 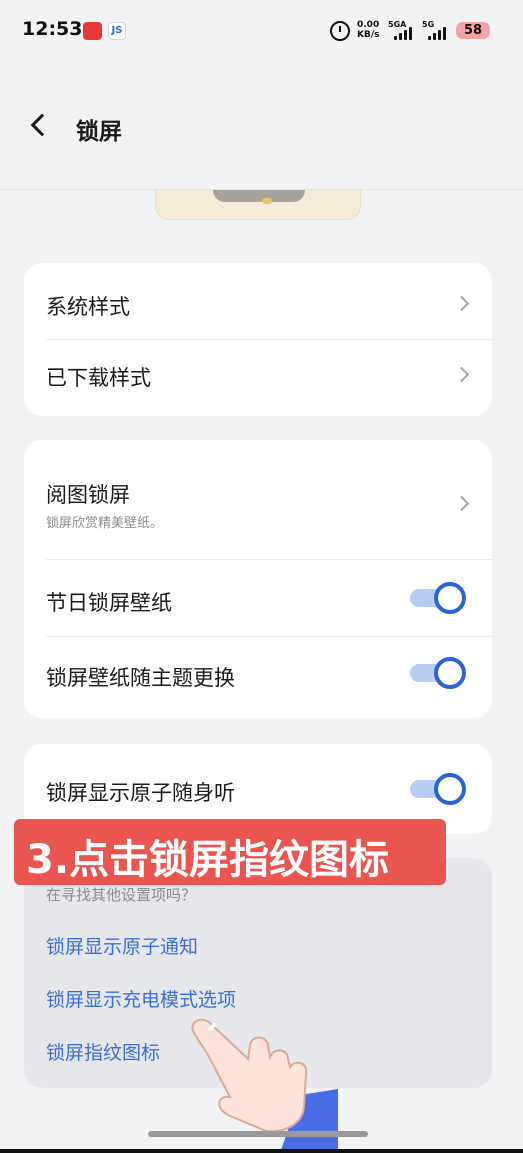 What do you see at coordinates (103, 1051) in the screenshot?
I see `link-fingerprint-icon: 锁屏指纹图标` at bounding box center [103, 1051].